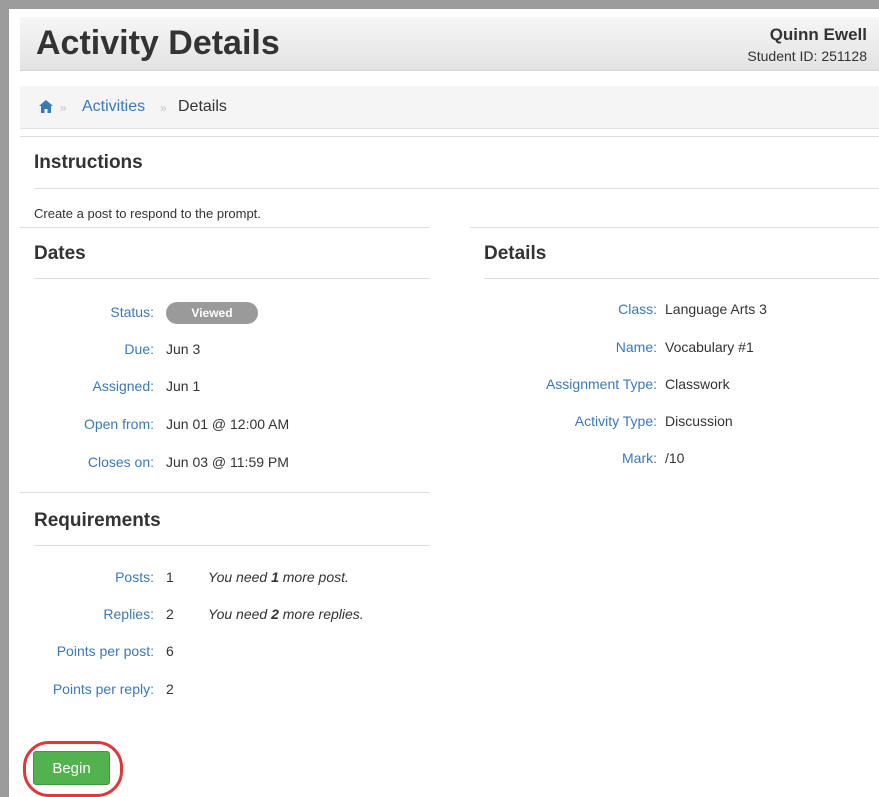 This screenshot has width=879, height=797. I want to click on user-name: Quinn Ewell, so click(818, 34).